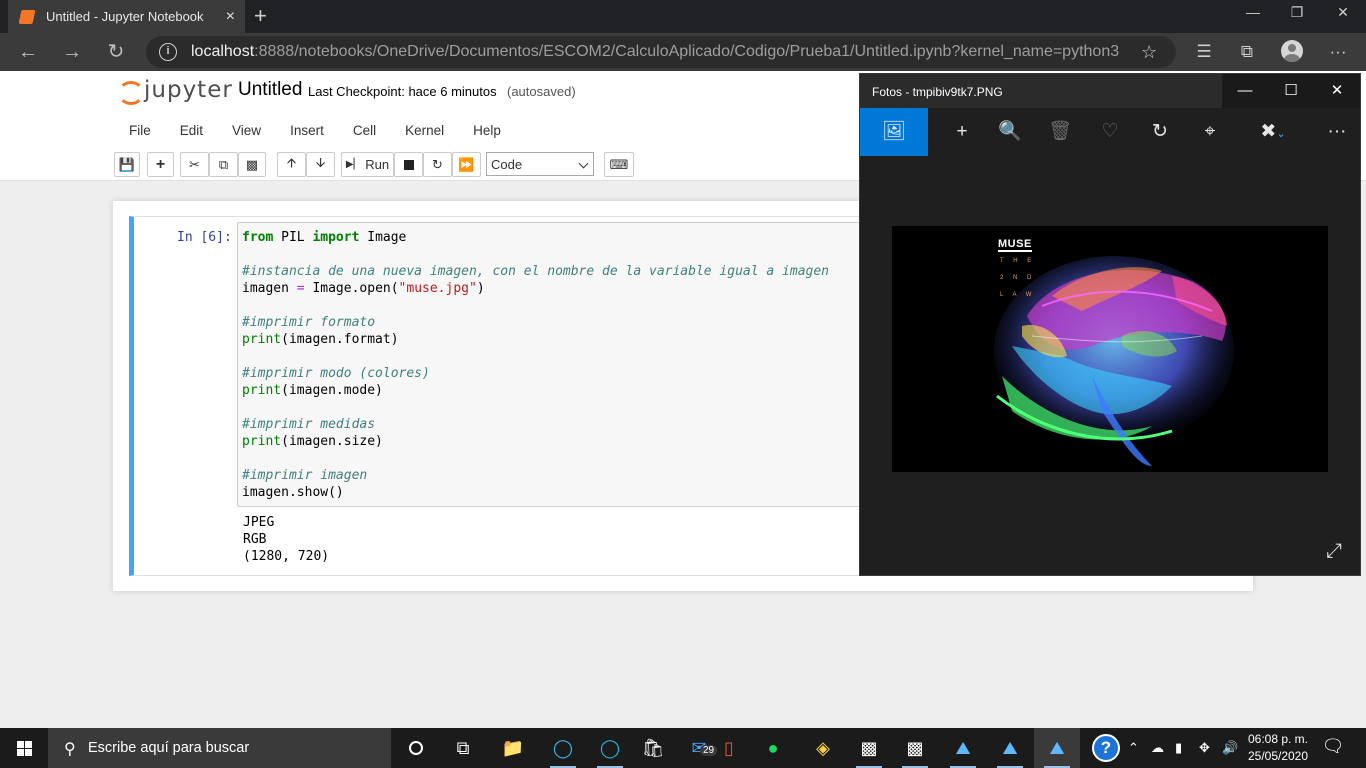  Describe the element at coordinates (1178, 748) in the screenshot. I see `battery-icon: ▮` at that location.